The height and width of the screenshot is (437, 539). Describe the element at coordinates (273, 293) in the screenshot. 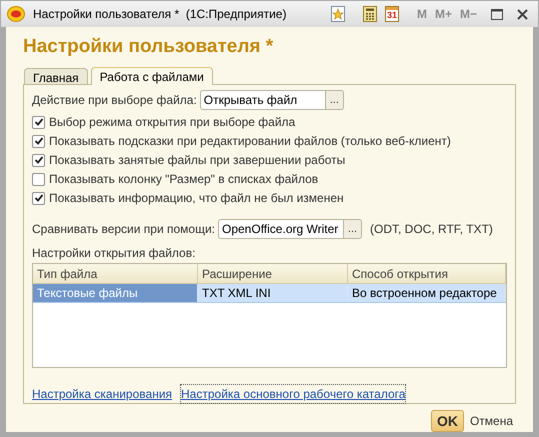

I see `table-cell: TXT XML INI` at that location.